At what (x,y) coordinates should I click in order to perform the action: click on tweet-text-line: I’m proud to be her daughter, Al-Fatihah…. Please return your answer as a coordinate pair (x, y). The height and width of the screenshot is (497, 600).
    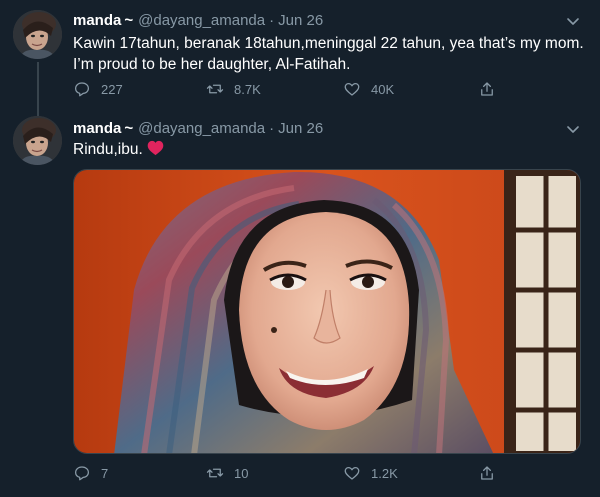
    Looking at the image, I should click on (212, 64).